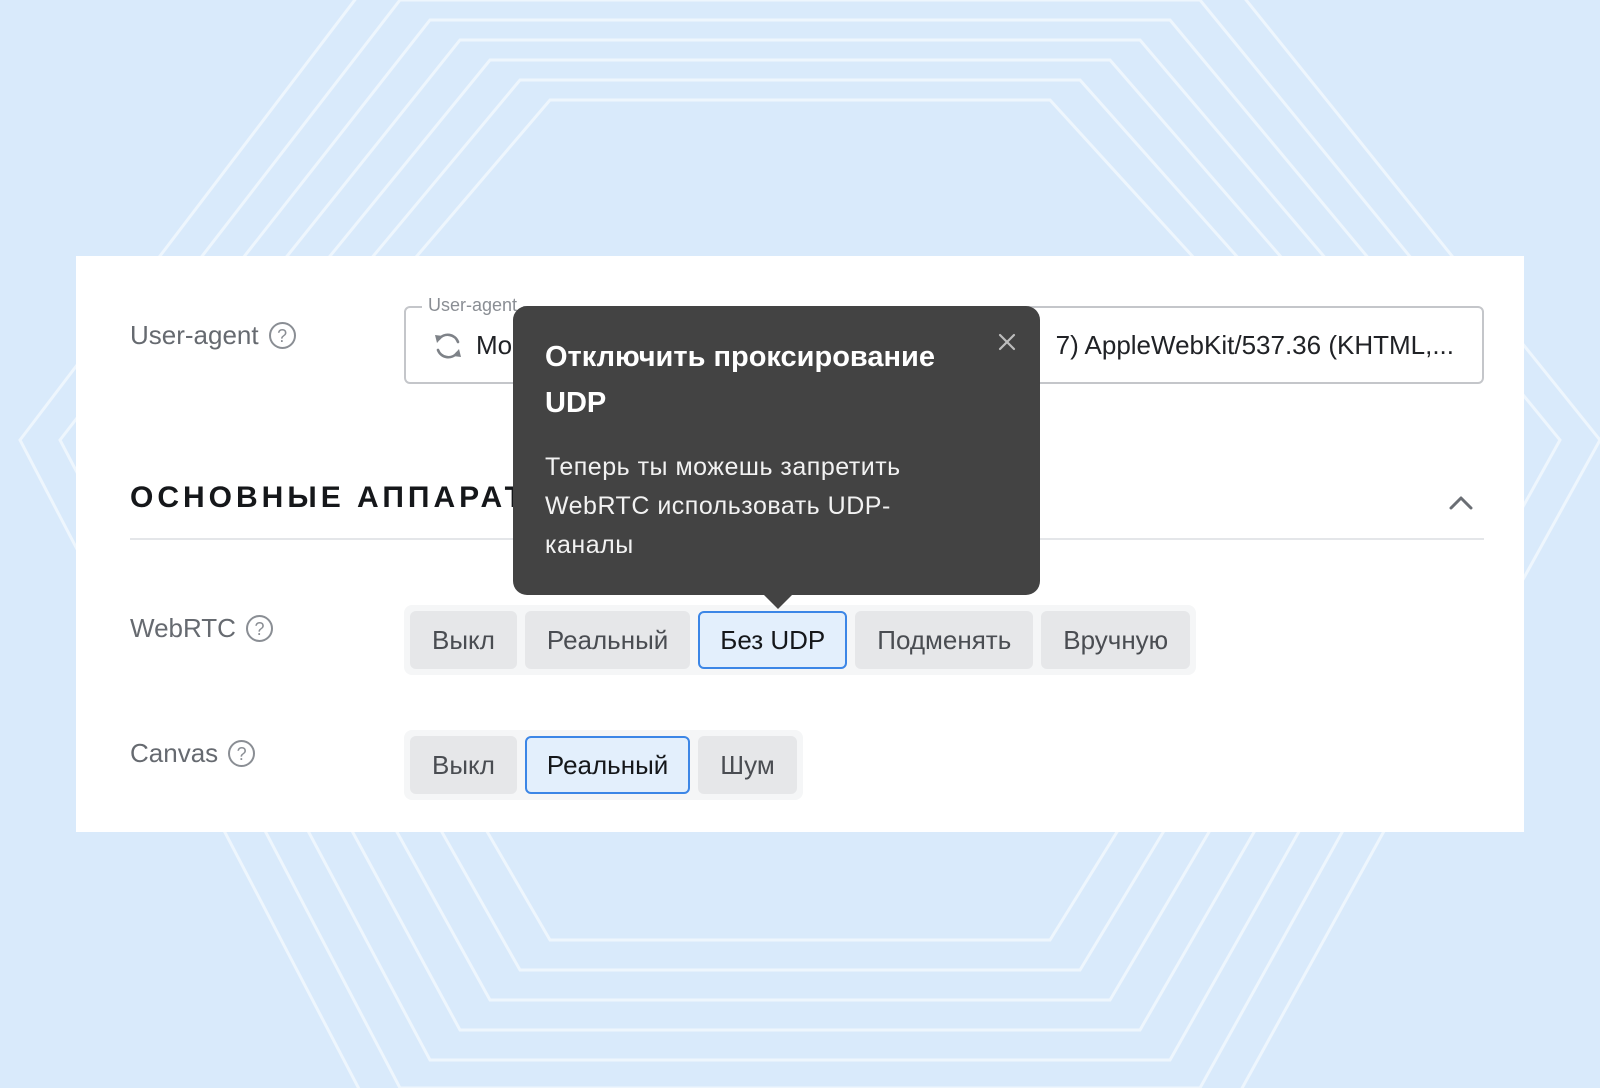 The height and width of the screenshot is (1088, 1600). I want to click on user-agent-legend: User-agent, so click(473, 305).